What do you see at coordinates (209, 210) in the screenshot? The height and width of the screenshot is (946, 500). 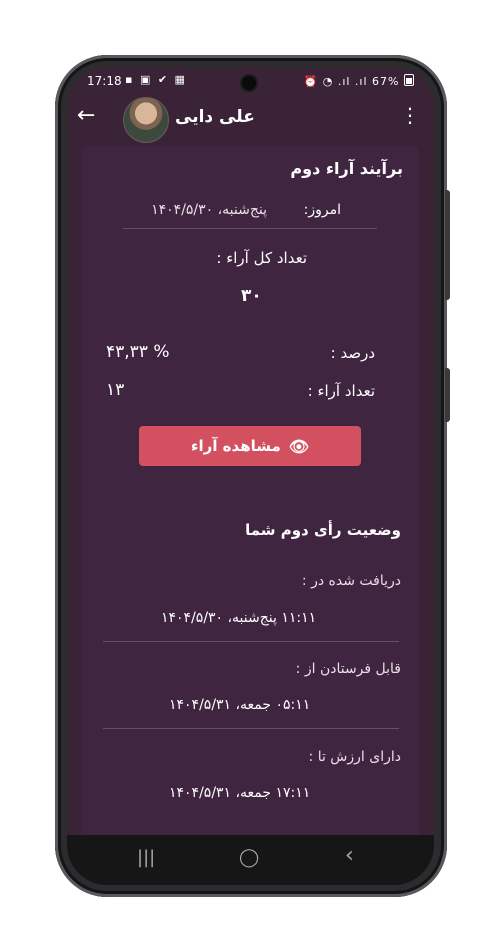 I see `today-value: پنج‌شنبه، ۱۴۰۴/۵/۳۰` at bounding box center [209, 210].